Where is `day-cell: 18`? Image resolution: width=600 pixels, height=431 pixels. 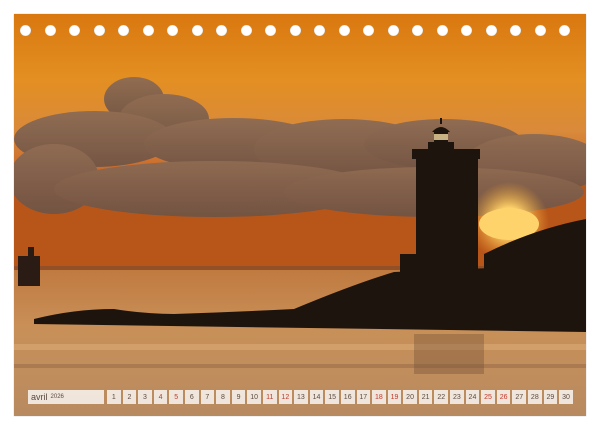 day-cell: 18 is located at coordinates (379, 397).